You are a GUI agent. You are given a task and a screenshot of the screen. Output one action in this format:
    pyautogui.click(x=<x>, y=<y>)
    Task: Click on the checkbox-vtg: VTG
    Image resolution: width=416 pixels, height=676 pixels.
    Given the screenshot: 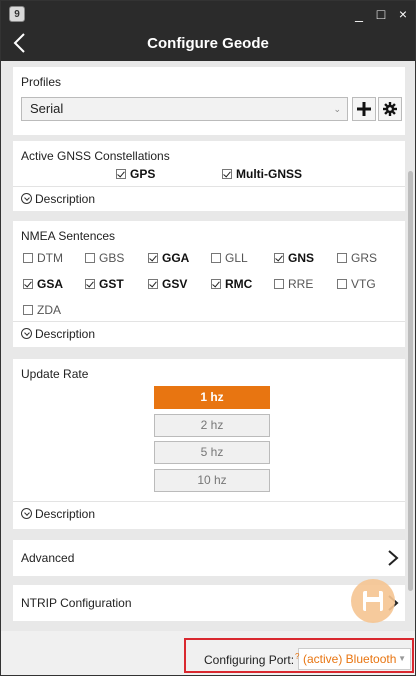 What is the action you would take?
    pyautogui.click(x=356, y=284)
    